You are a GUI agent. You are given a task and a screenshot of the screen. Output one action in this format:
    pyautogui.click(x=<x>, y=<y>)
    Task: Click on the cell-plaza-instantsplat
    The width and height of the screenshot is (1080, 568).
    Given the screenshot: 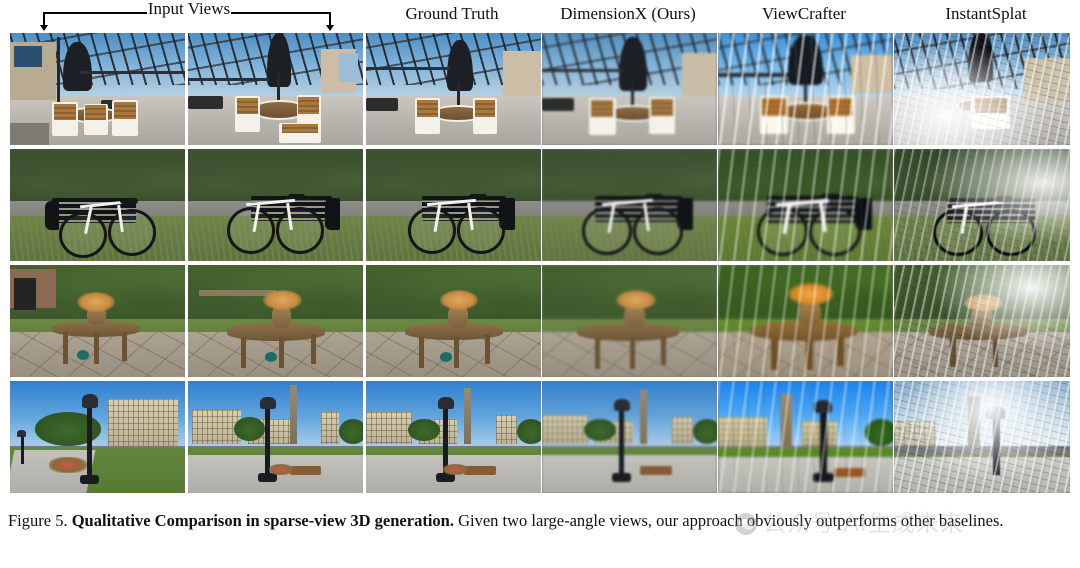 What is the action you would take?
    pyautogui.click(x=982, y=437)
    